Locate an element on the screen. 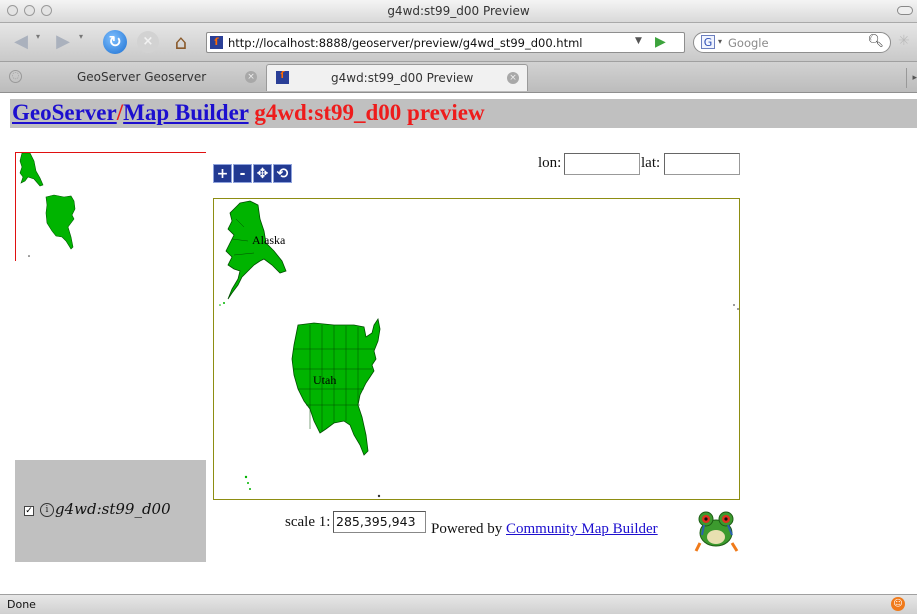 The width and height of the screenshot is (917, 614). reload-icon: ↻ is located at coordinates (115, 42).